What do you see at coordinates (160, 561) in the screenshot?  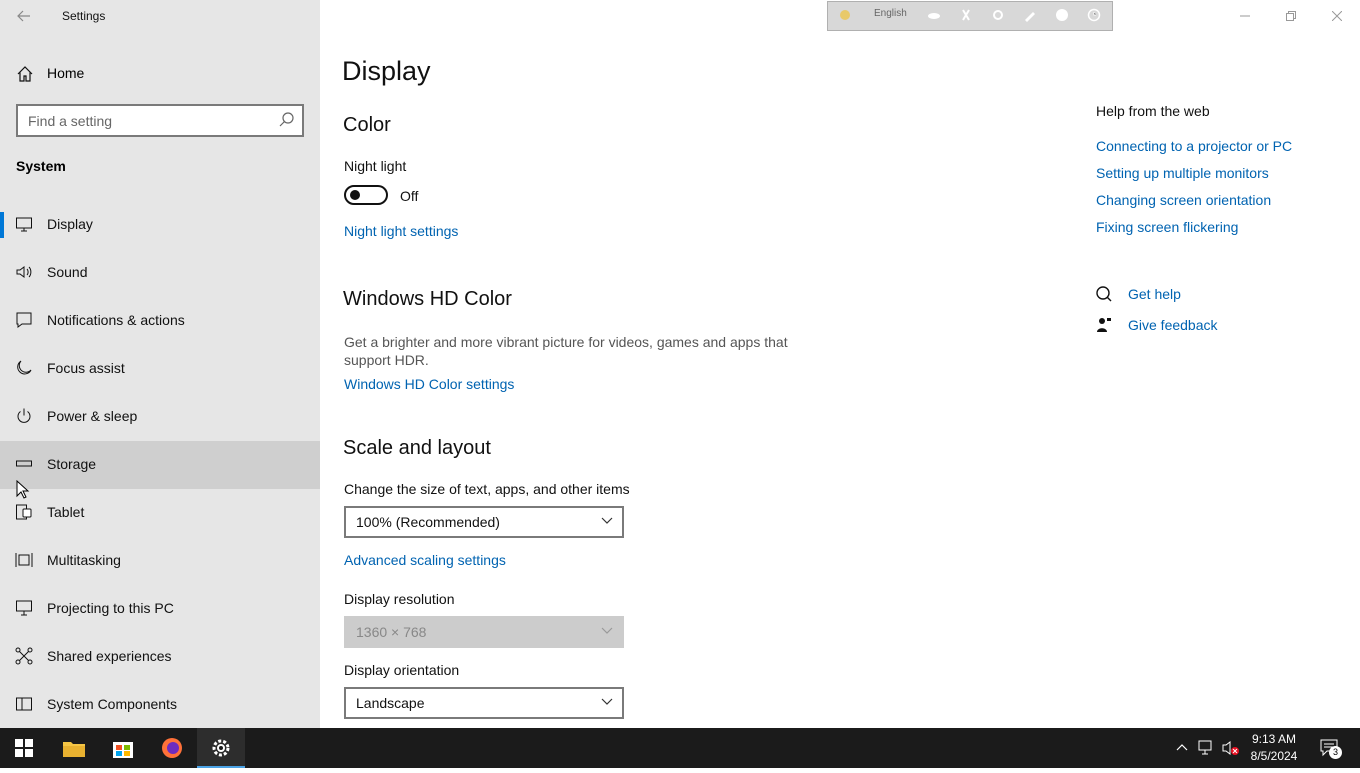 I see `sidebar-item-multitasking: Multitasking` at bounding box center [160, 561].